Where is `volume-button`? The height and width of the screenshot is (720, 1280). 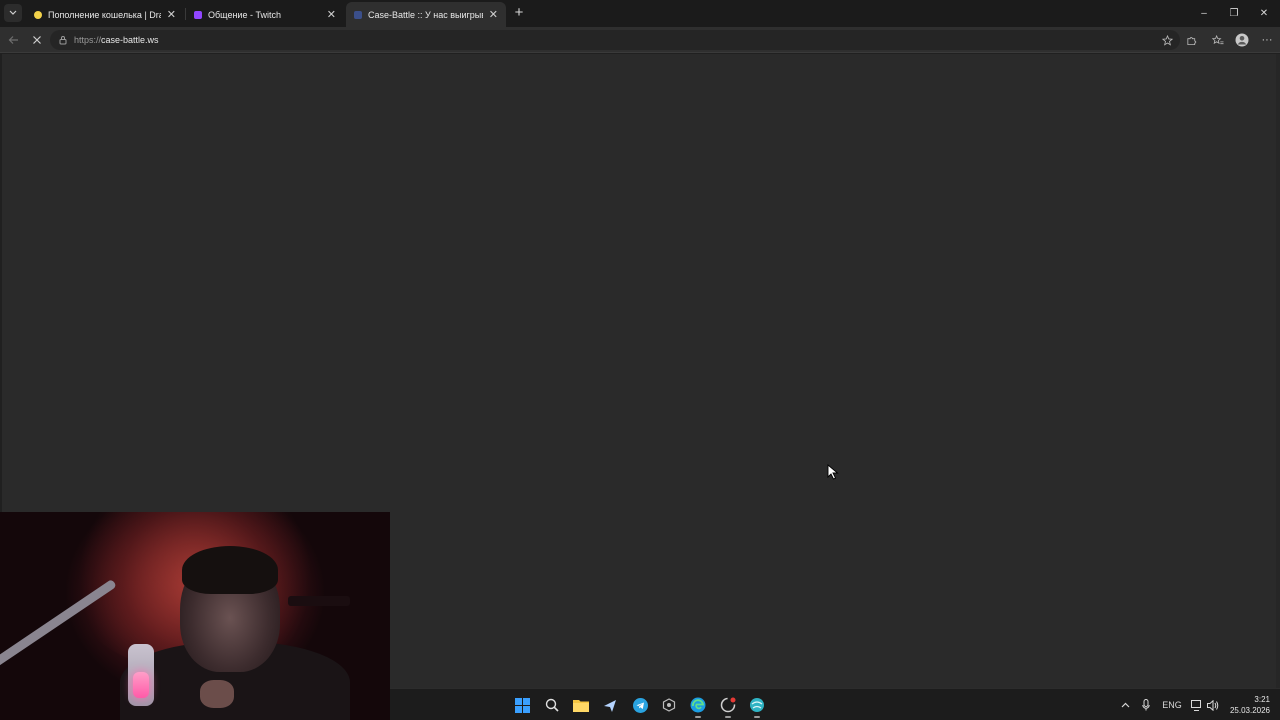
volume-button is located at coordinates (1213, 705).